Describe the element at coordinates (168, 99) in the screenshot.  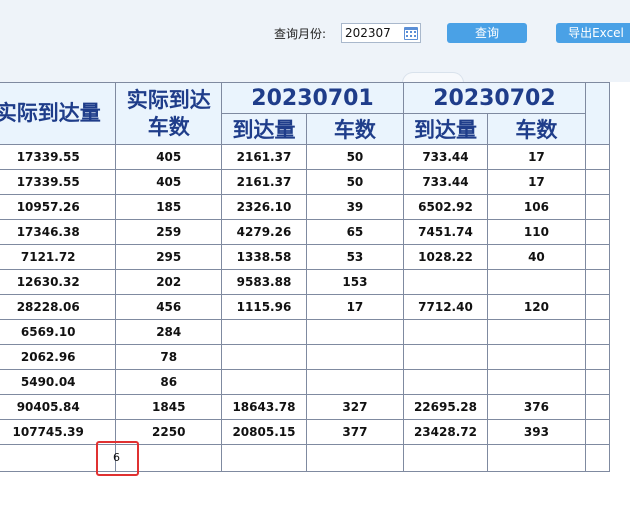
I see `header-actual-trucks-line1: 实际到达` at that location.